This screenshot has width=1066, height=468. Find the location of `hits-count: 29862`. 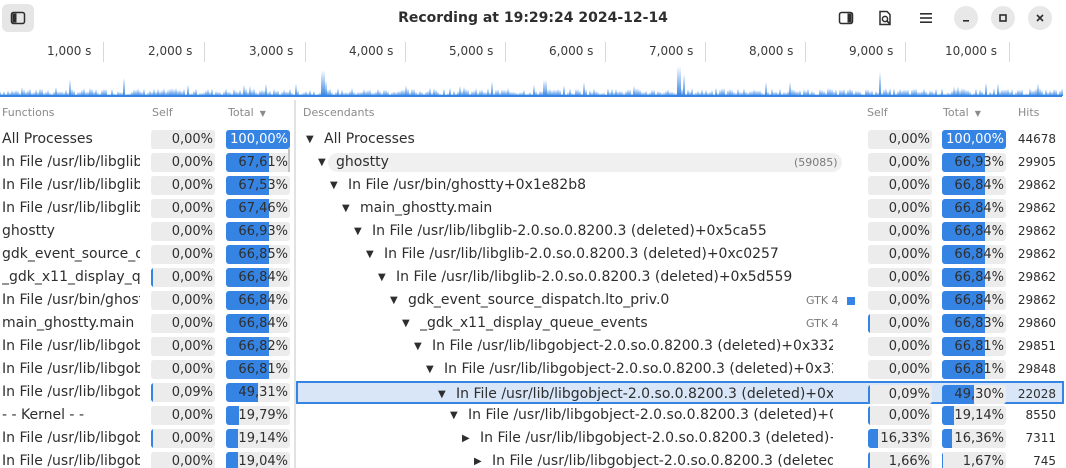

hits-count: 29862 is located at coordinates (1036, 277).